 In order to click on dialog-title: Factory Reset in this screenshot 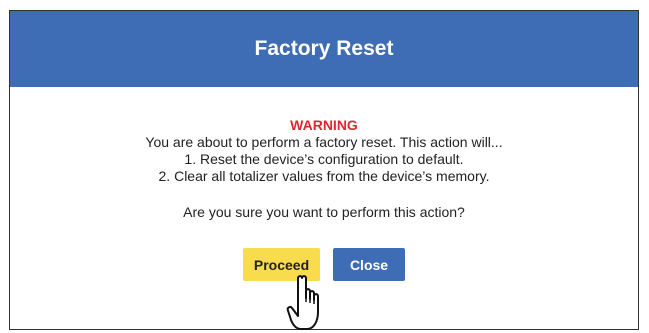, I will do `click(324, 48)`.